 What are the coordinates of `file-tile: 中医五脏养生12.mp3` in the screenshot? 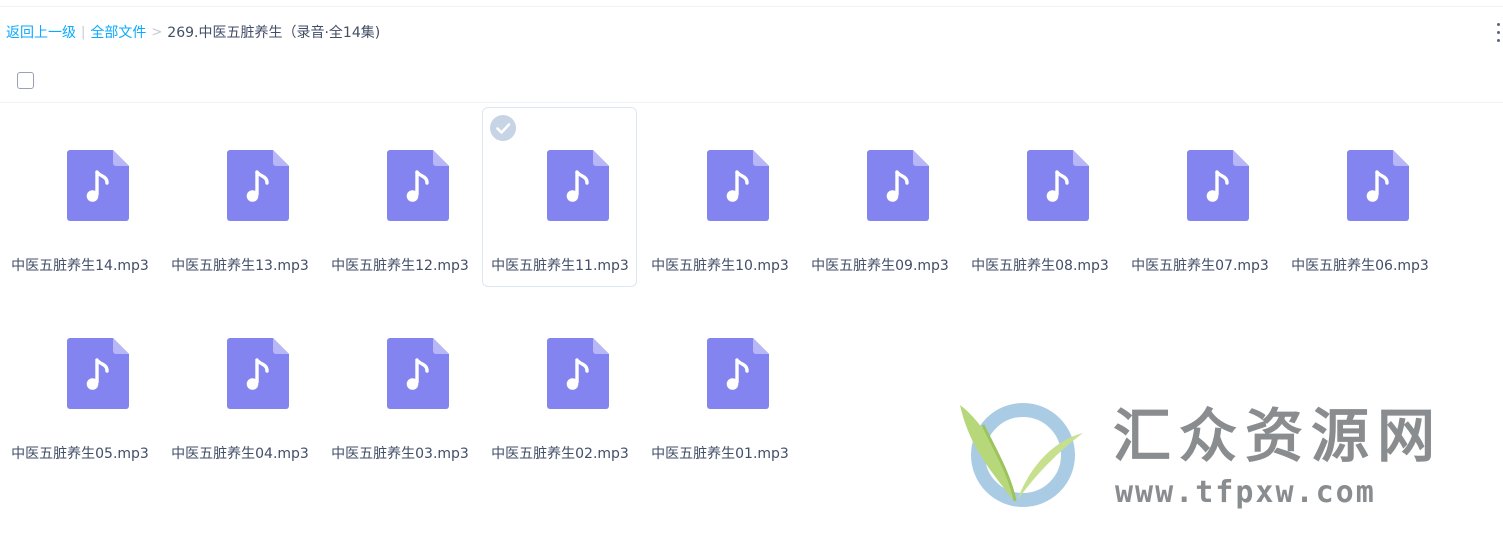 It's located at (399, 197).